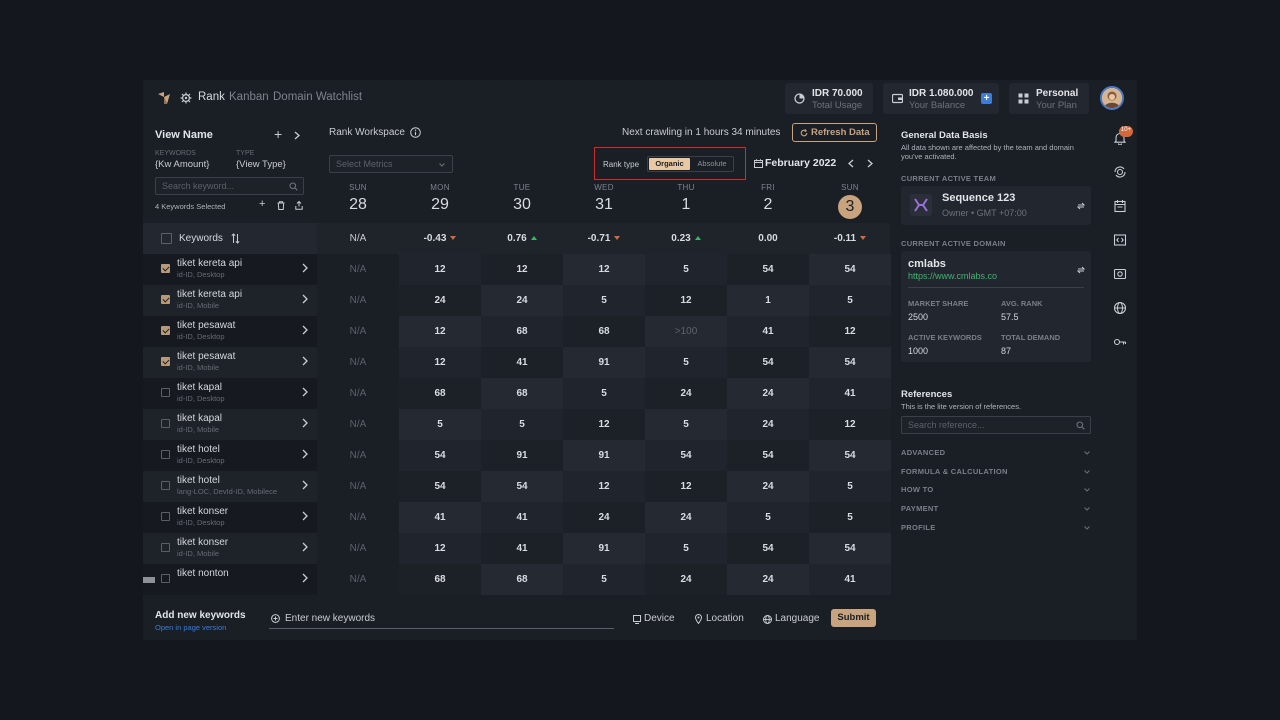 This screenshot has width=1280, height=720. I want to click on nav-domain-watchlist: Domain Watchlist, so click(317, 97).